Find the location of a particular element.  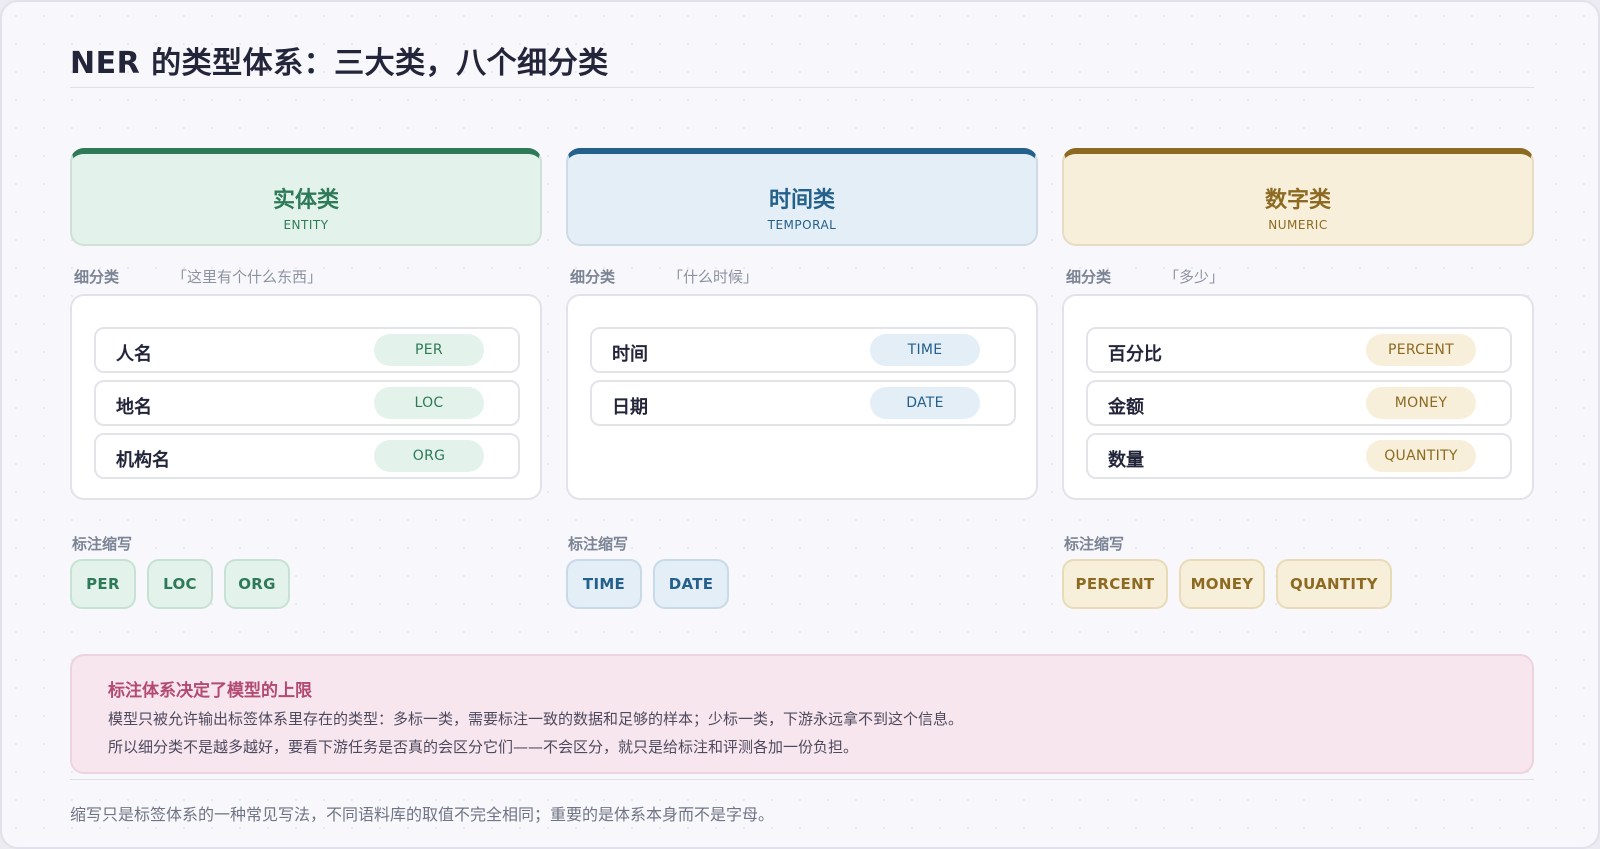

subcategory-label-text: 日期 is located at coordinates (630, 407).